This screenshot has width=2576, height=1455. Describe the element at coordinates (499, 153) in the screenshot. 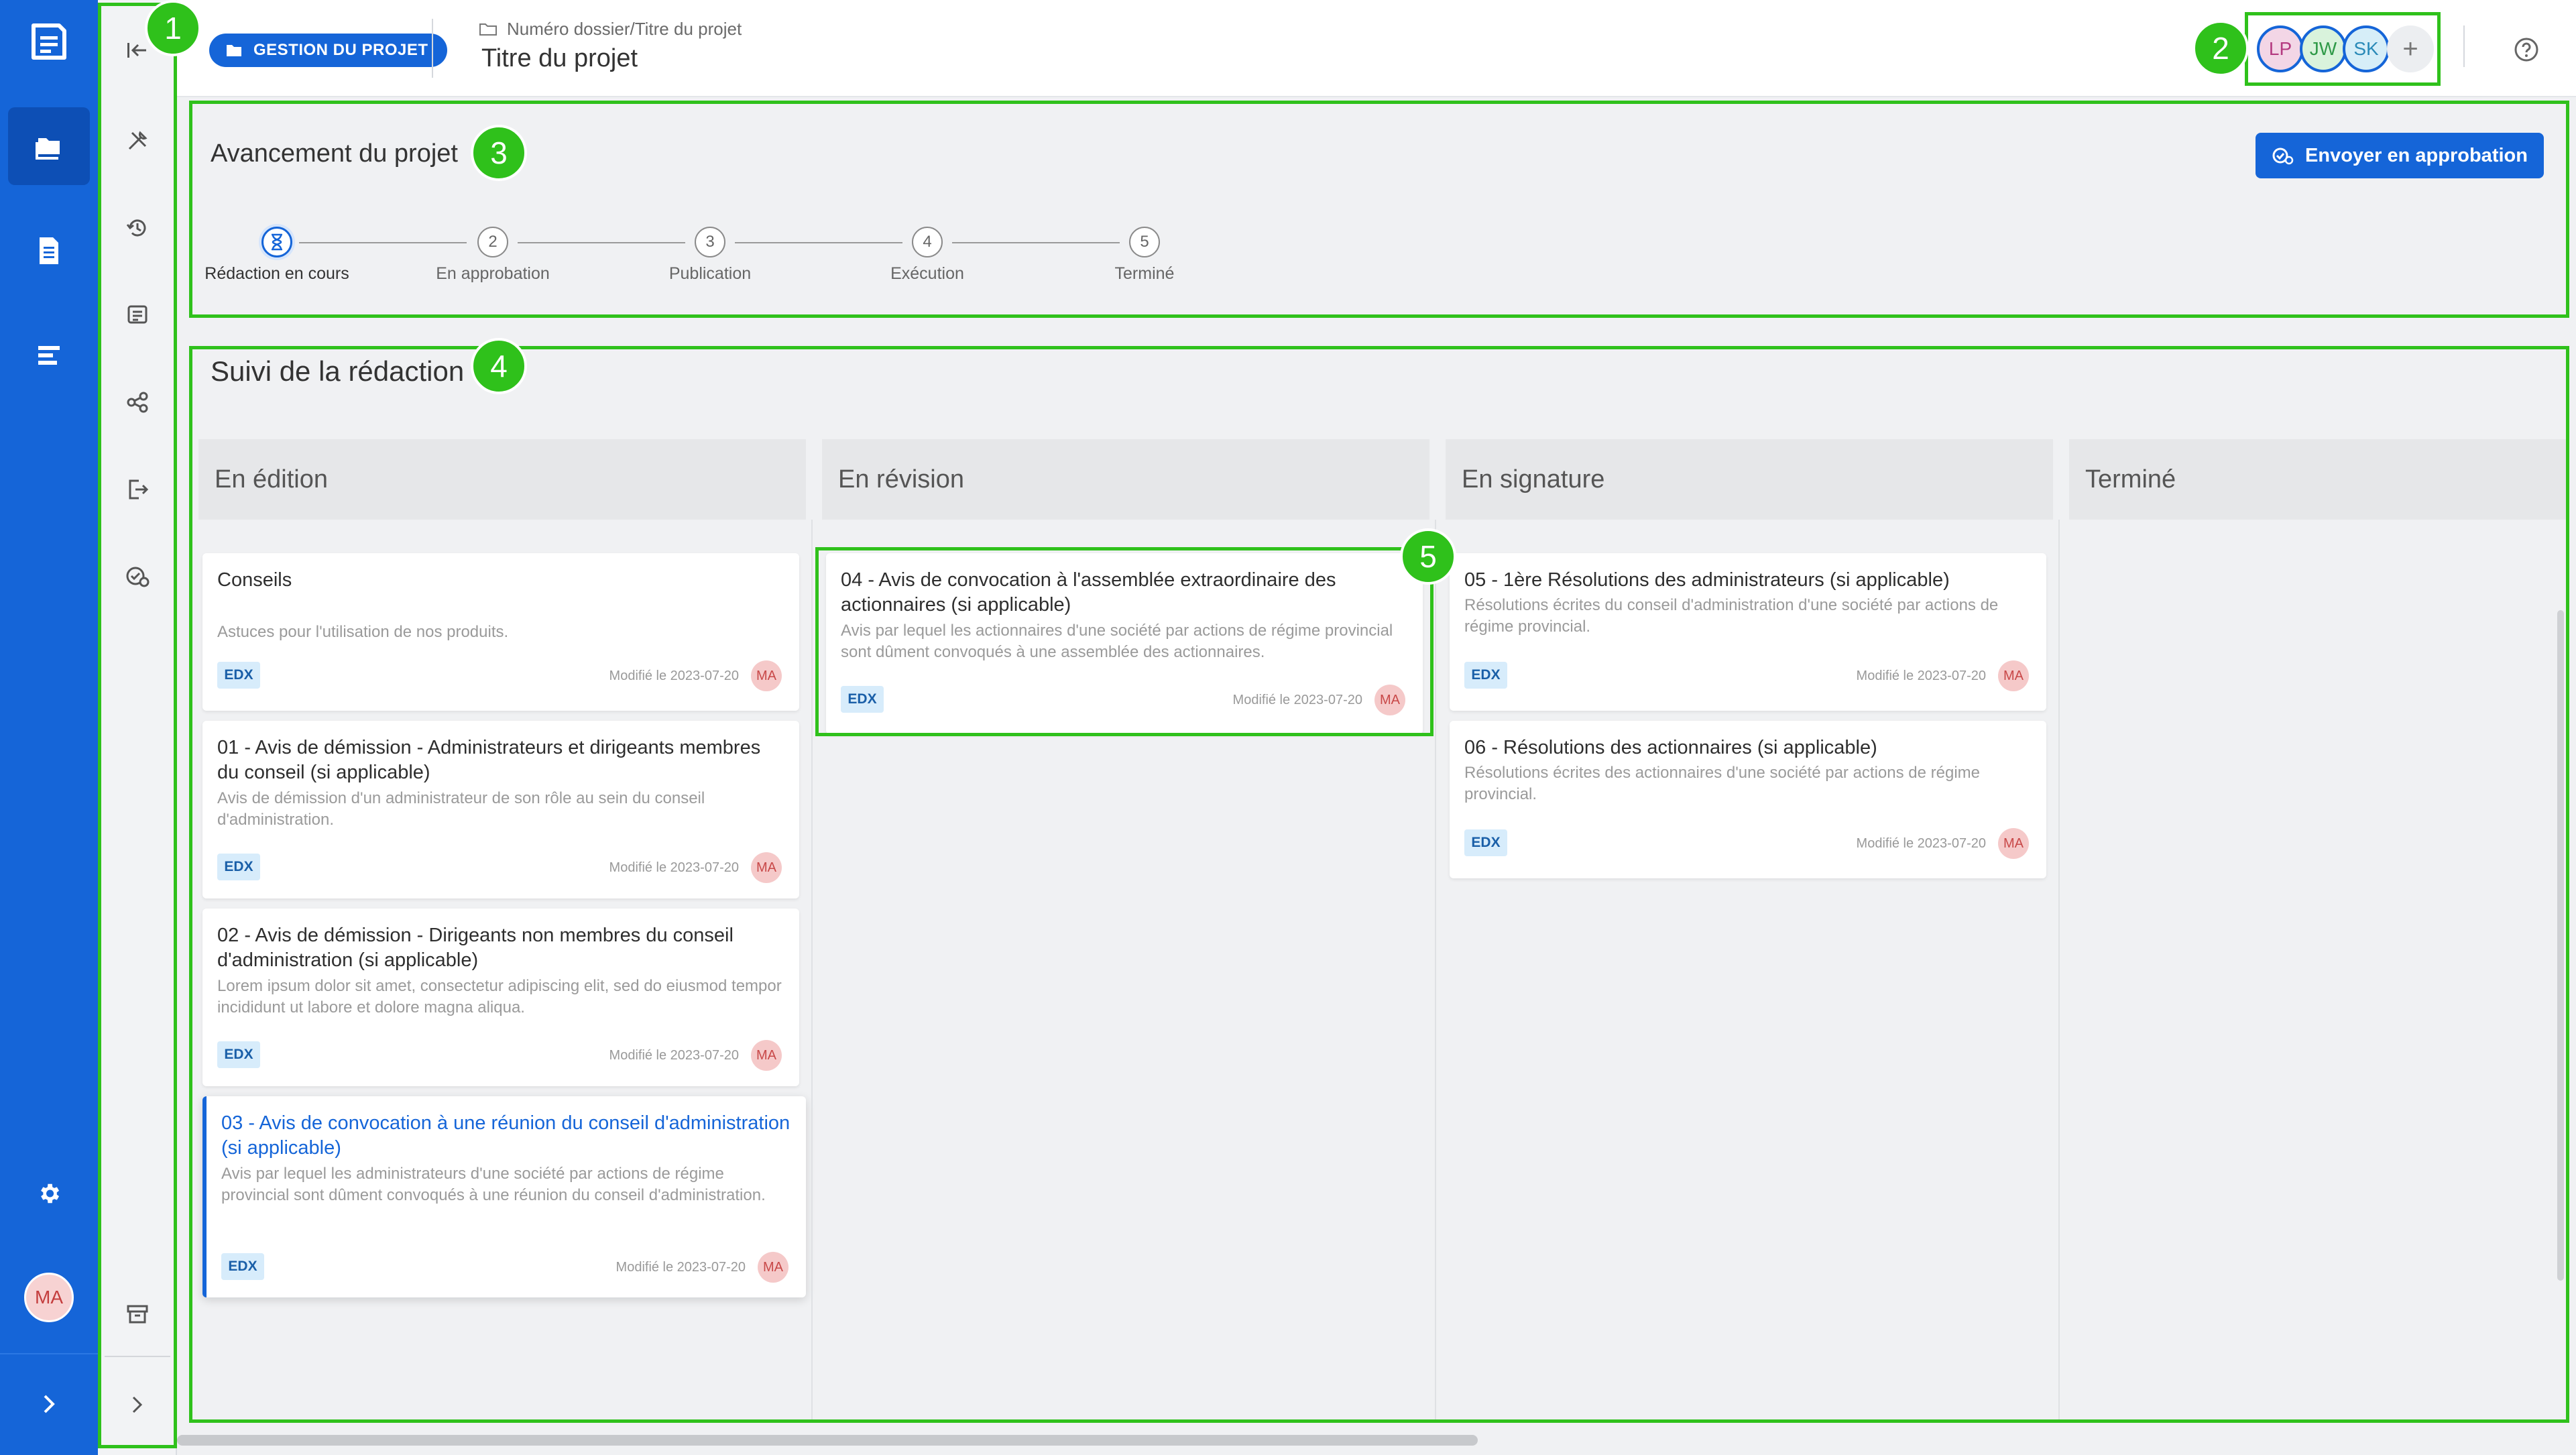

I see `annotation-number: 3` at that location.